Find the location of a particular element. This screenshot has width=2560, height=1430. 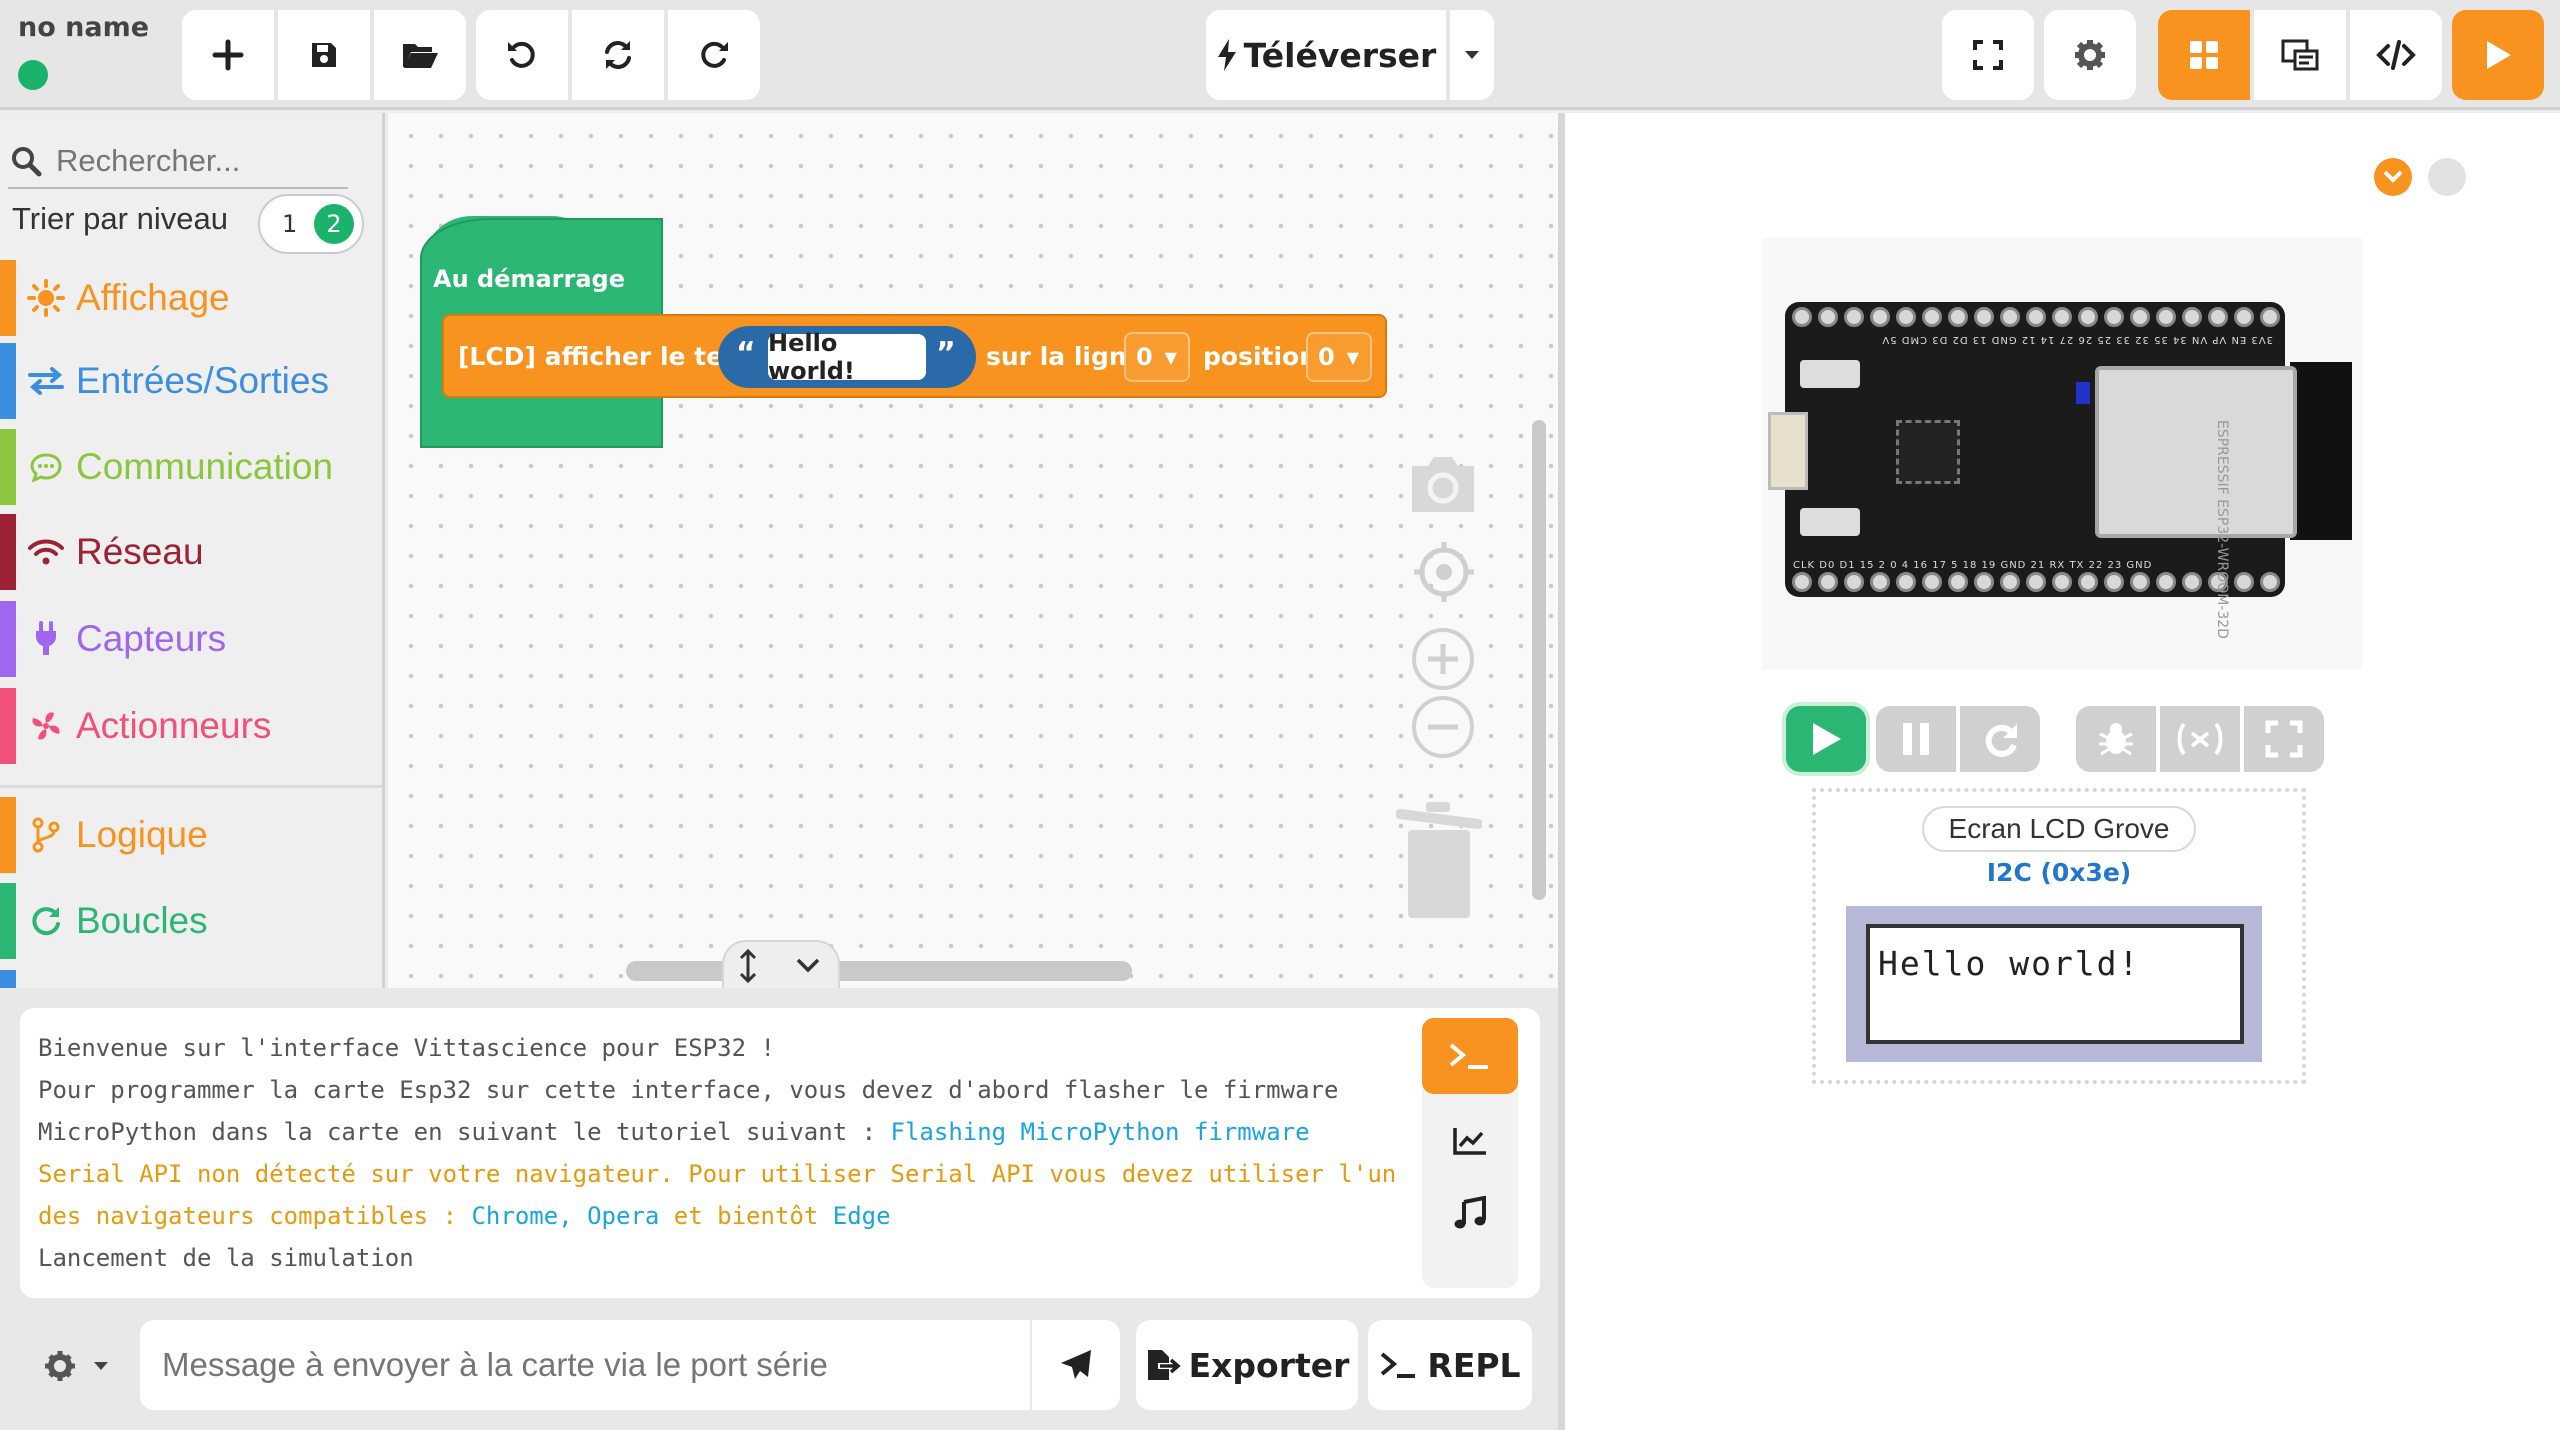

flashing-firmware-link: Flashing MicroPython firmware is located at coordinates (1100, 1132).